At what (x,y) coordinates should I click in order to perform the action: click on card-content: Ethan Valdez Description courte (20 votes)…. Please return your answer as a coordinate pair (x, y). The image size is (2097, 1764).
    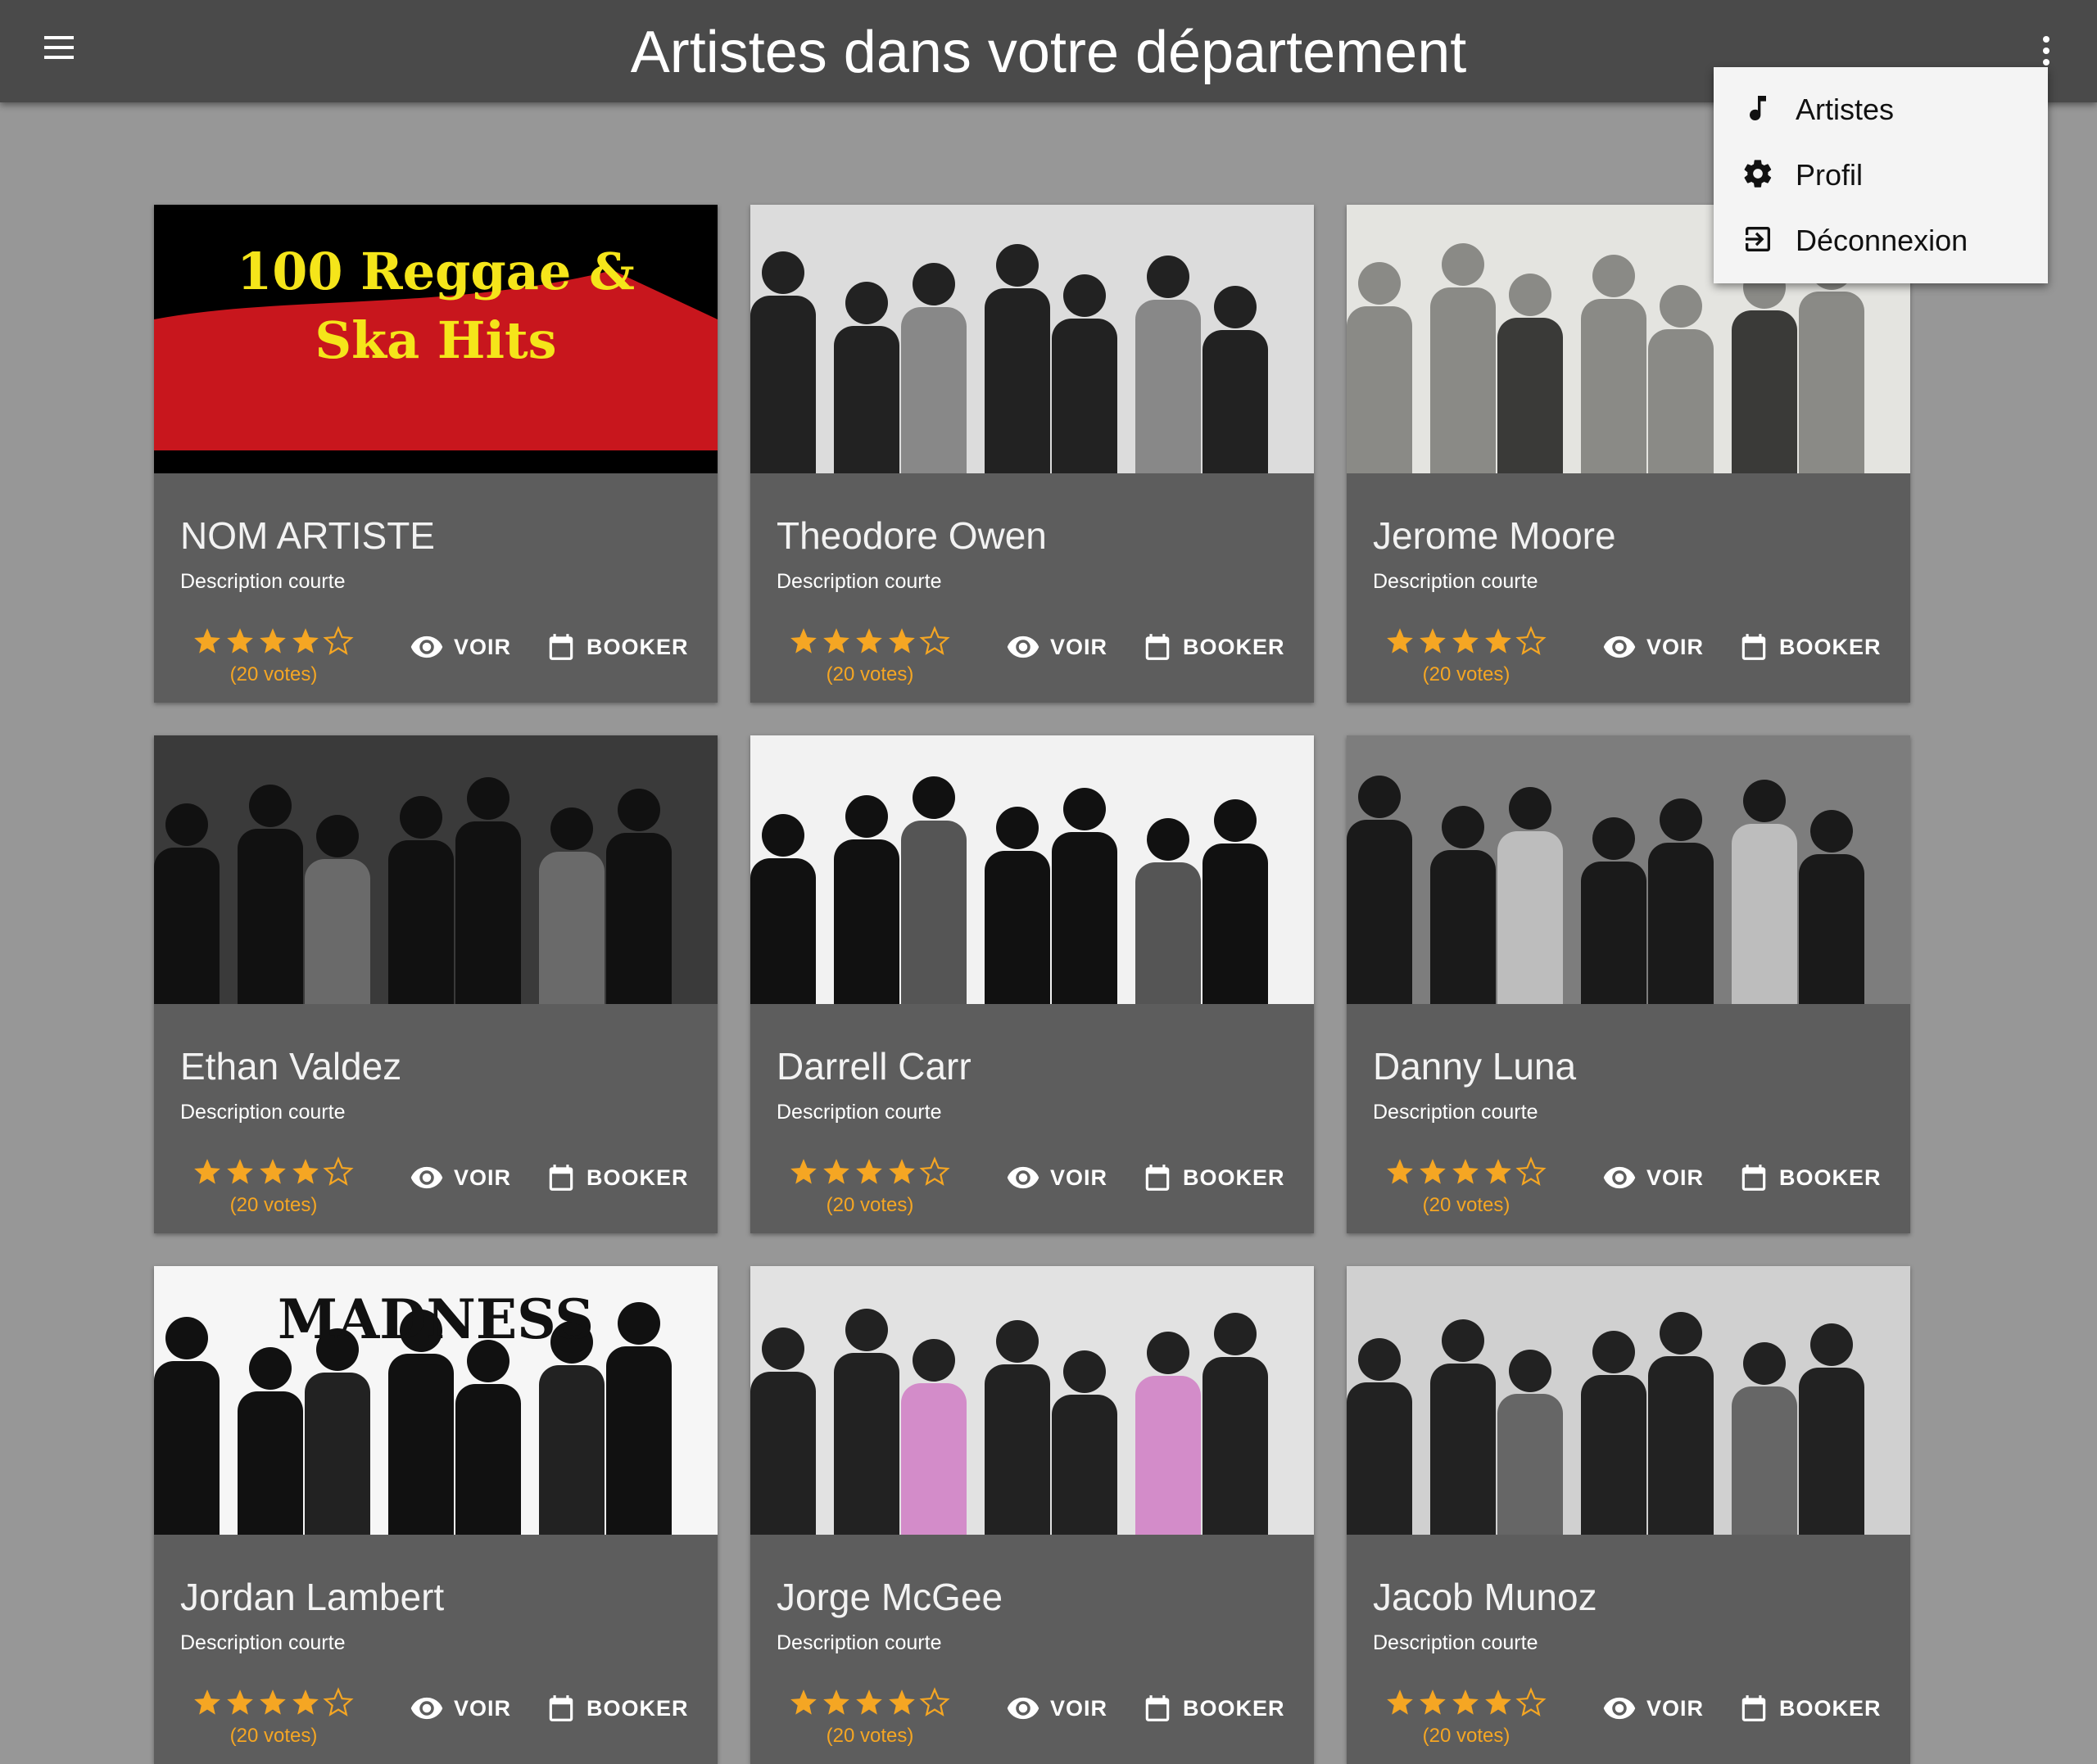
    Looking at the image, I should click on (436, 1118).